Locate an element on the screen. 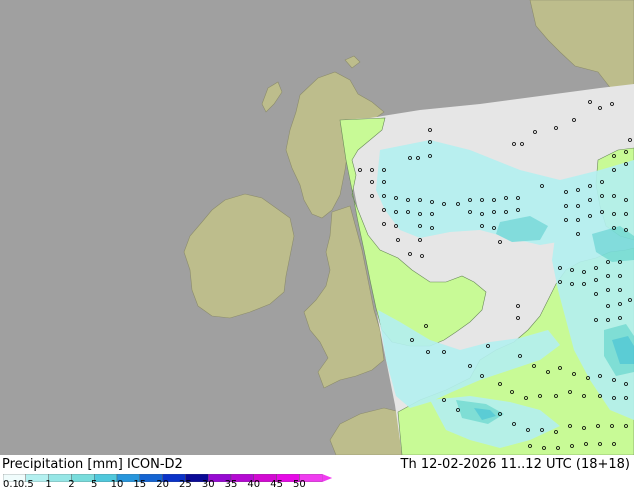 This screenshot has height=490, width=634. legend-tick-label: 1 is located at coordinates (48, 484).